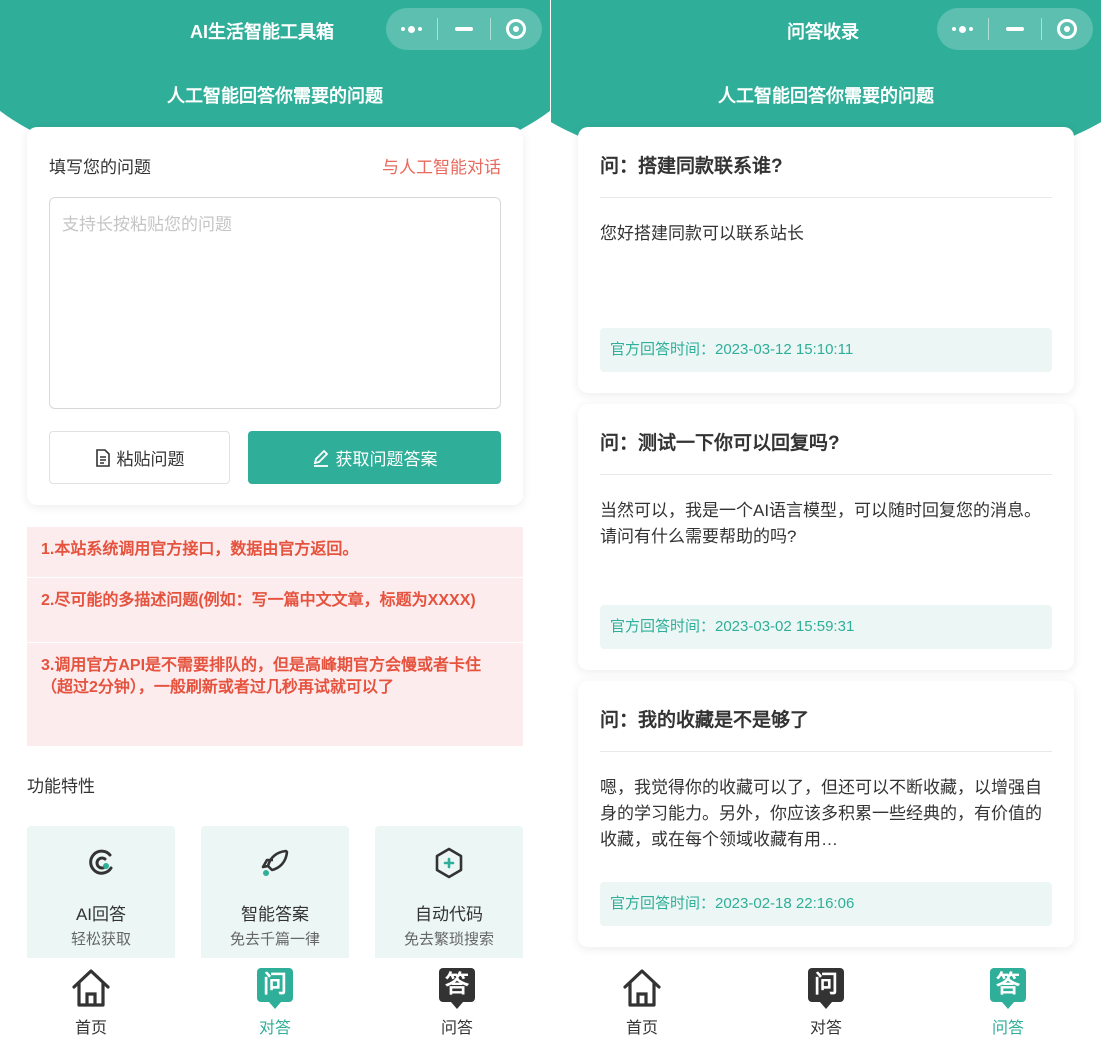 This screenshot has width=1101, height=1037. Describe the element at coordinates (449, 892) in the screenshot. I see `feature-auto-code: 自动代码 免去繁琐搜索` at that location.